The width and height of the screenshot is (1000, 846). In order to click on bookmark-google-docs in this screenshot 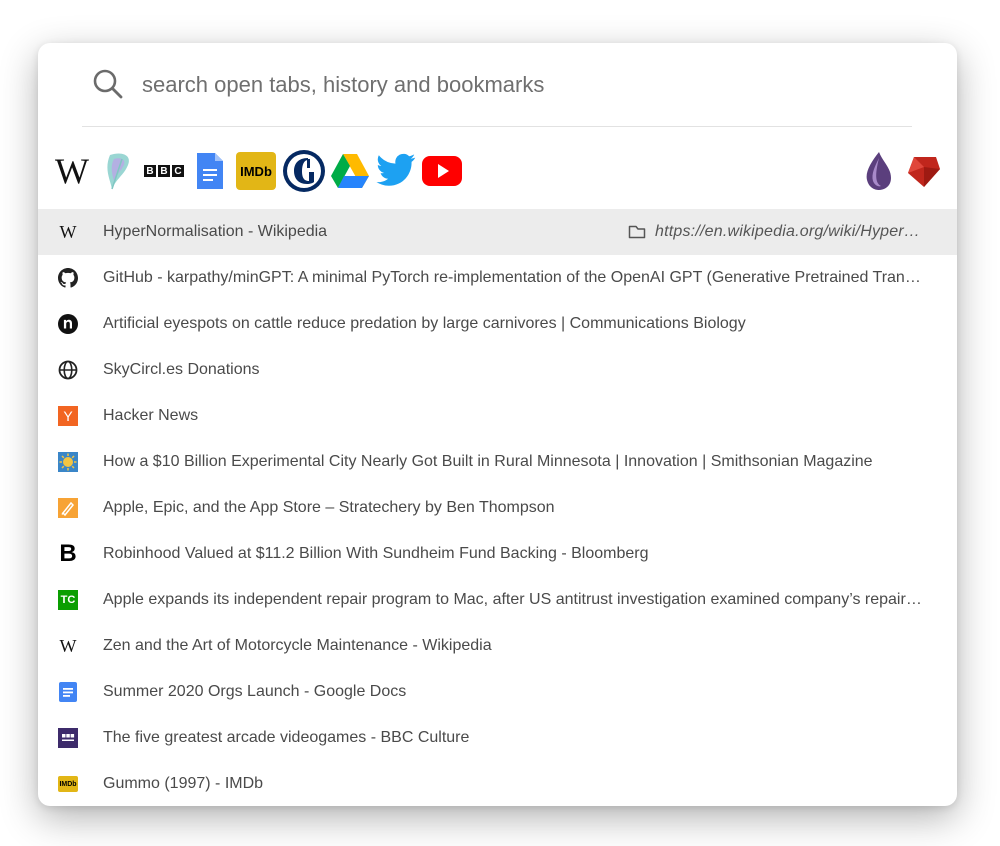, I will do `click(210, 171)`.